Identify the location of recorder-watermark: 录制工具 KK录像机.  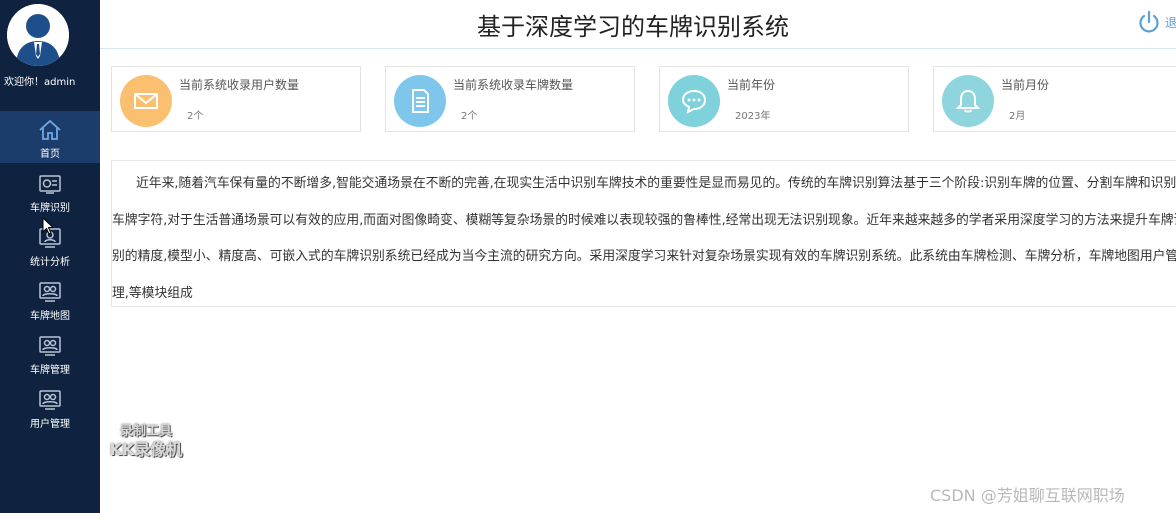
(146, 441).